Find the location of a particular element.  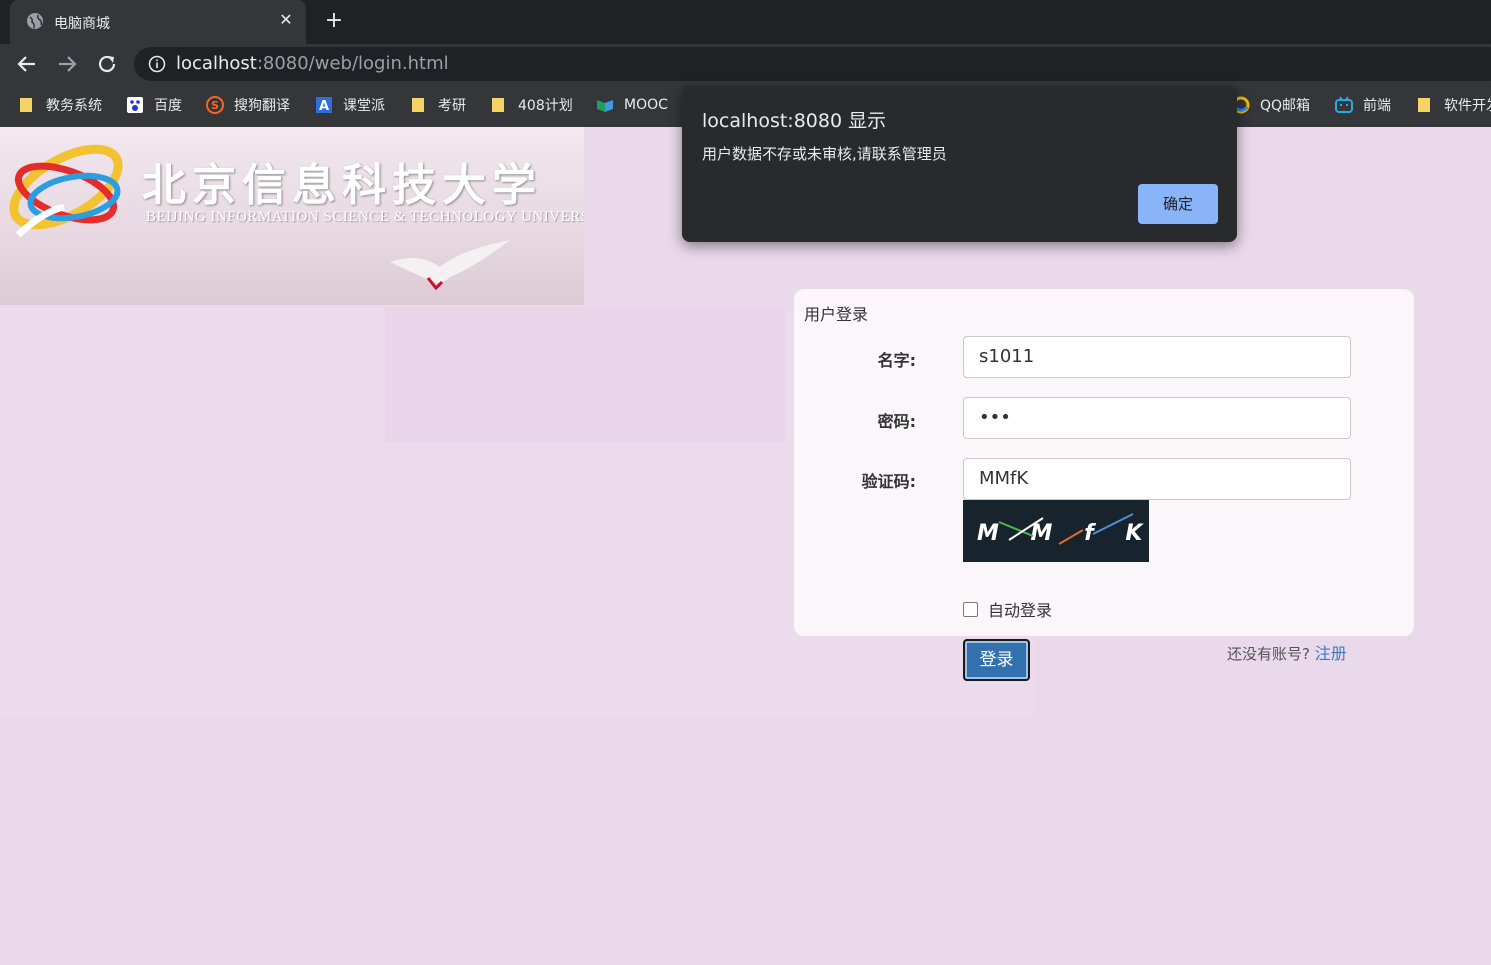

captcha-drawing: M M f K is located at coordinates (1059, 529).